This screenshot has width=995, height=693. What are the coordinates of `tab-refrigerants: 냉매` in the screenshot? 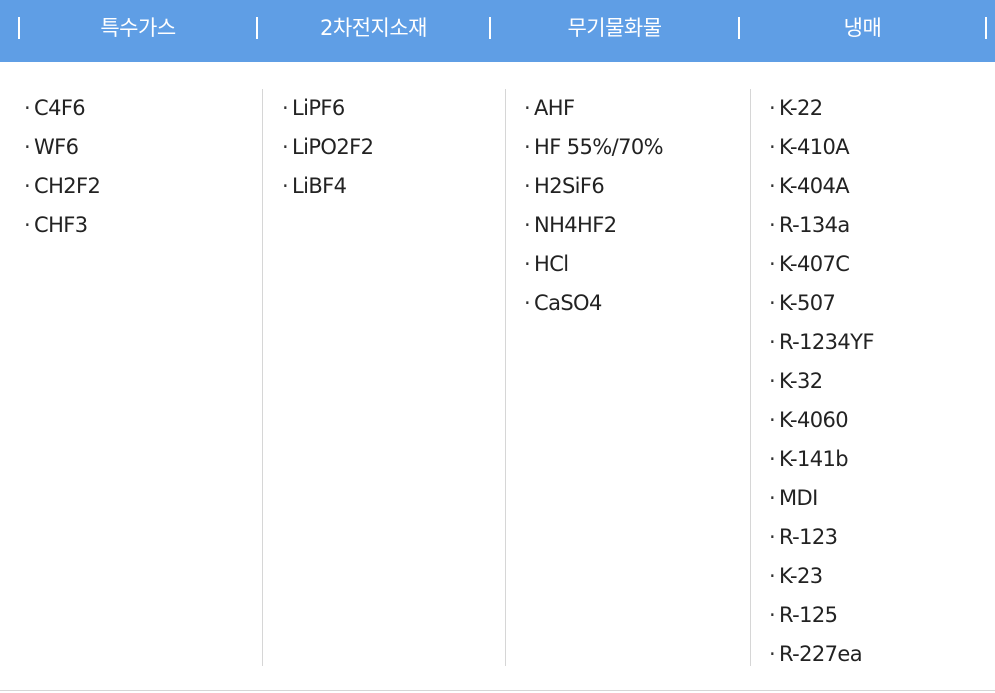 It's located at (862, 28).